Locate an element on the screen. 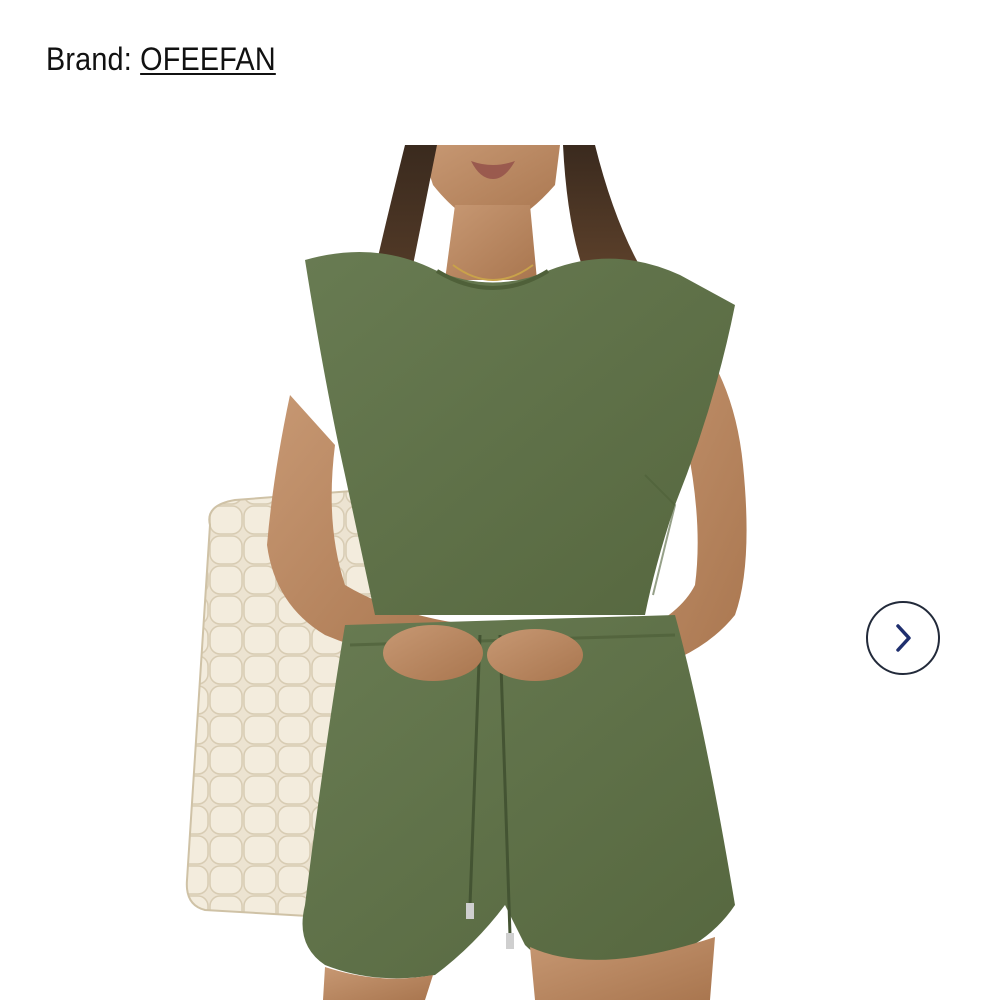 The image size is (1000, 1000). brand-line: Brand: OFEEFAN is located at coordinates (161, 59).